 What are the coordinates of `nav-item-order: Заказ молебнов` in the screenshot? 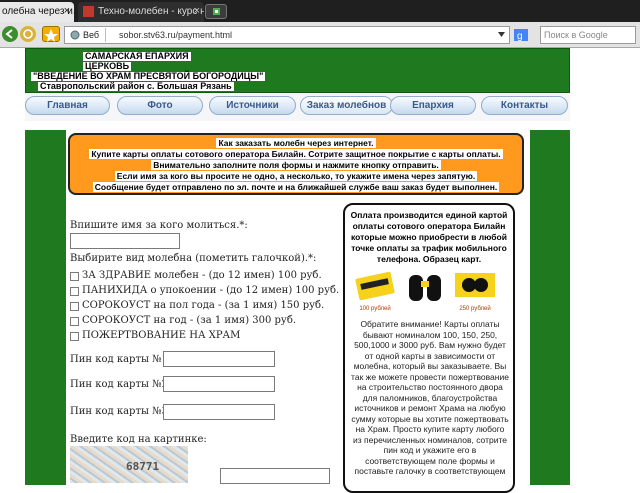 It's located at (346, 105).